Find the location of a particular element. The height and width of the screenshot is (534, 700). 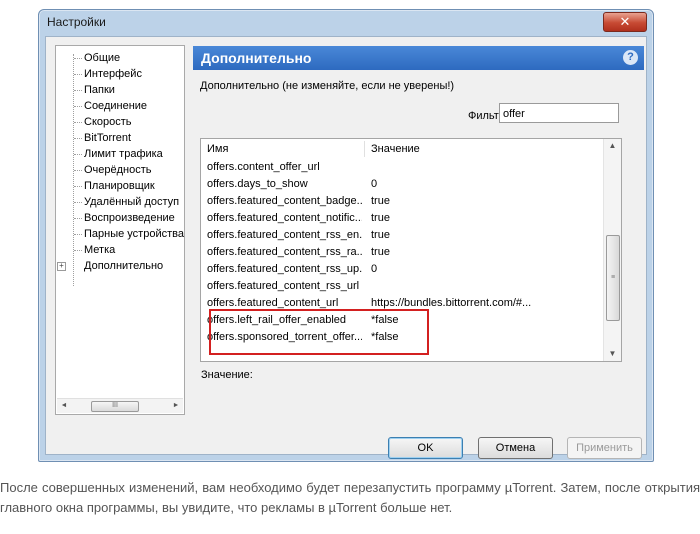

tree-item-interface: Интерфейс is located at coordinates (99, 74).